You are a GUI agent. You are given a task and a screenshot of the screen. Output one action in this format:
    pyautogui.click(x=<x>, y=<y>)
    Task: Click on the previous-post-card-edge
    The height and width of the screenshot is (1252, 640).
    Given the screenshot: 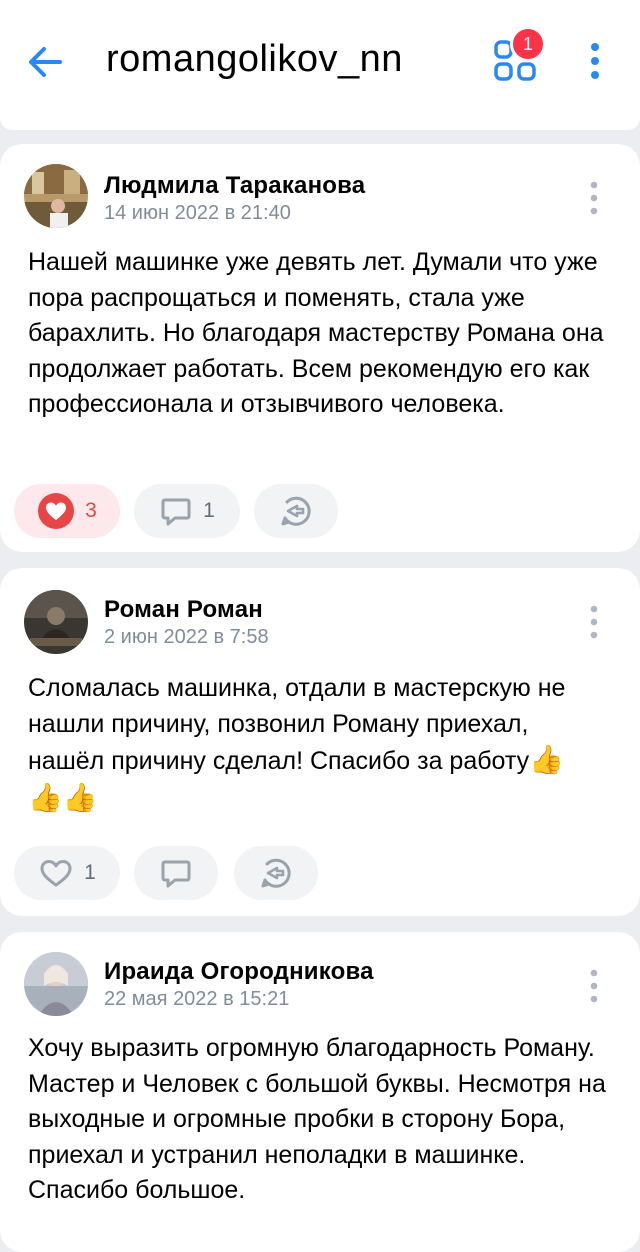 What is the action you would take?
    pyautogui.click(x=320, y=124)
    